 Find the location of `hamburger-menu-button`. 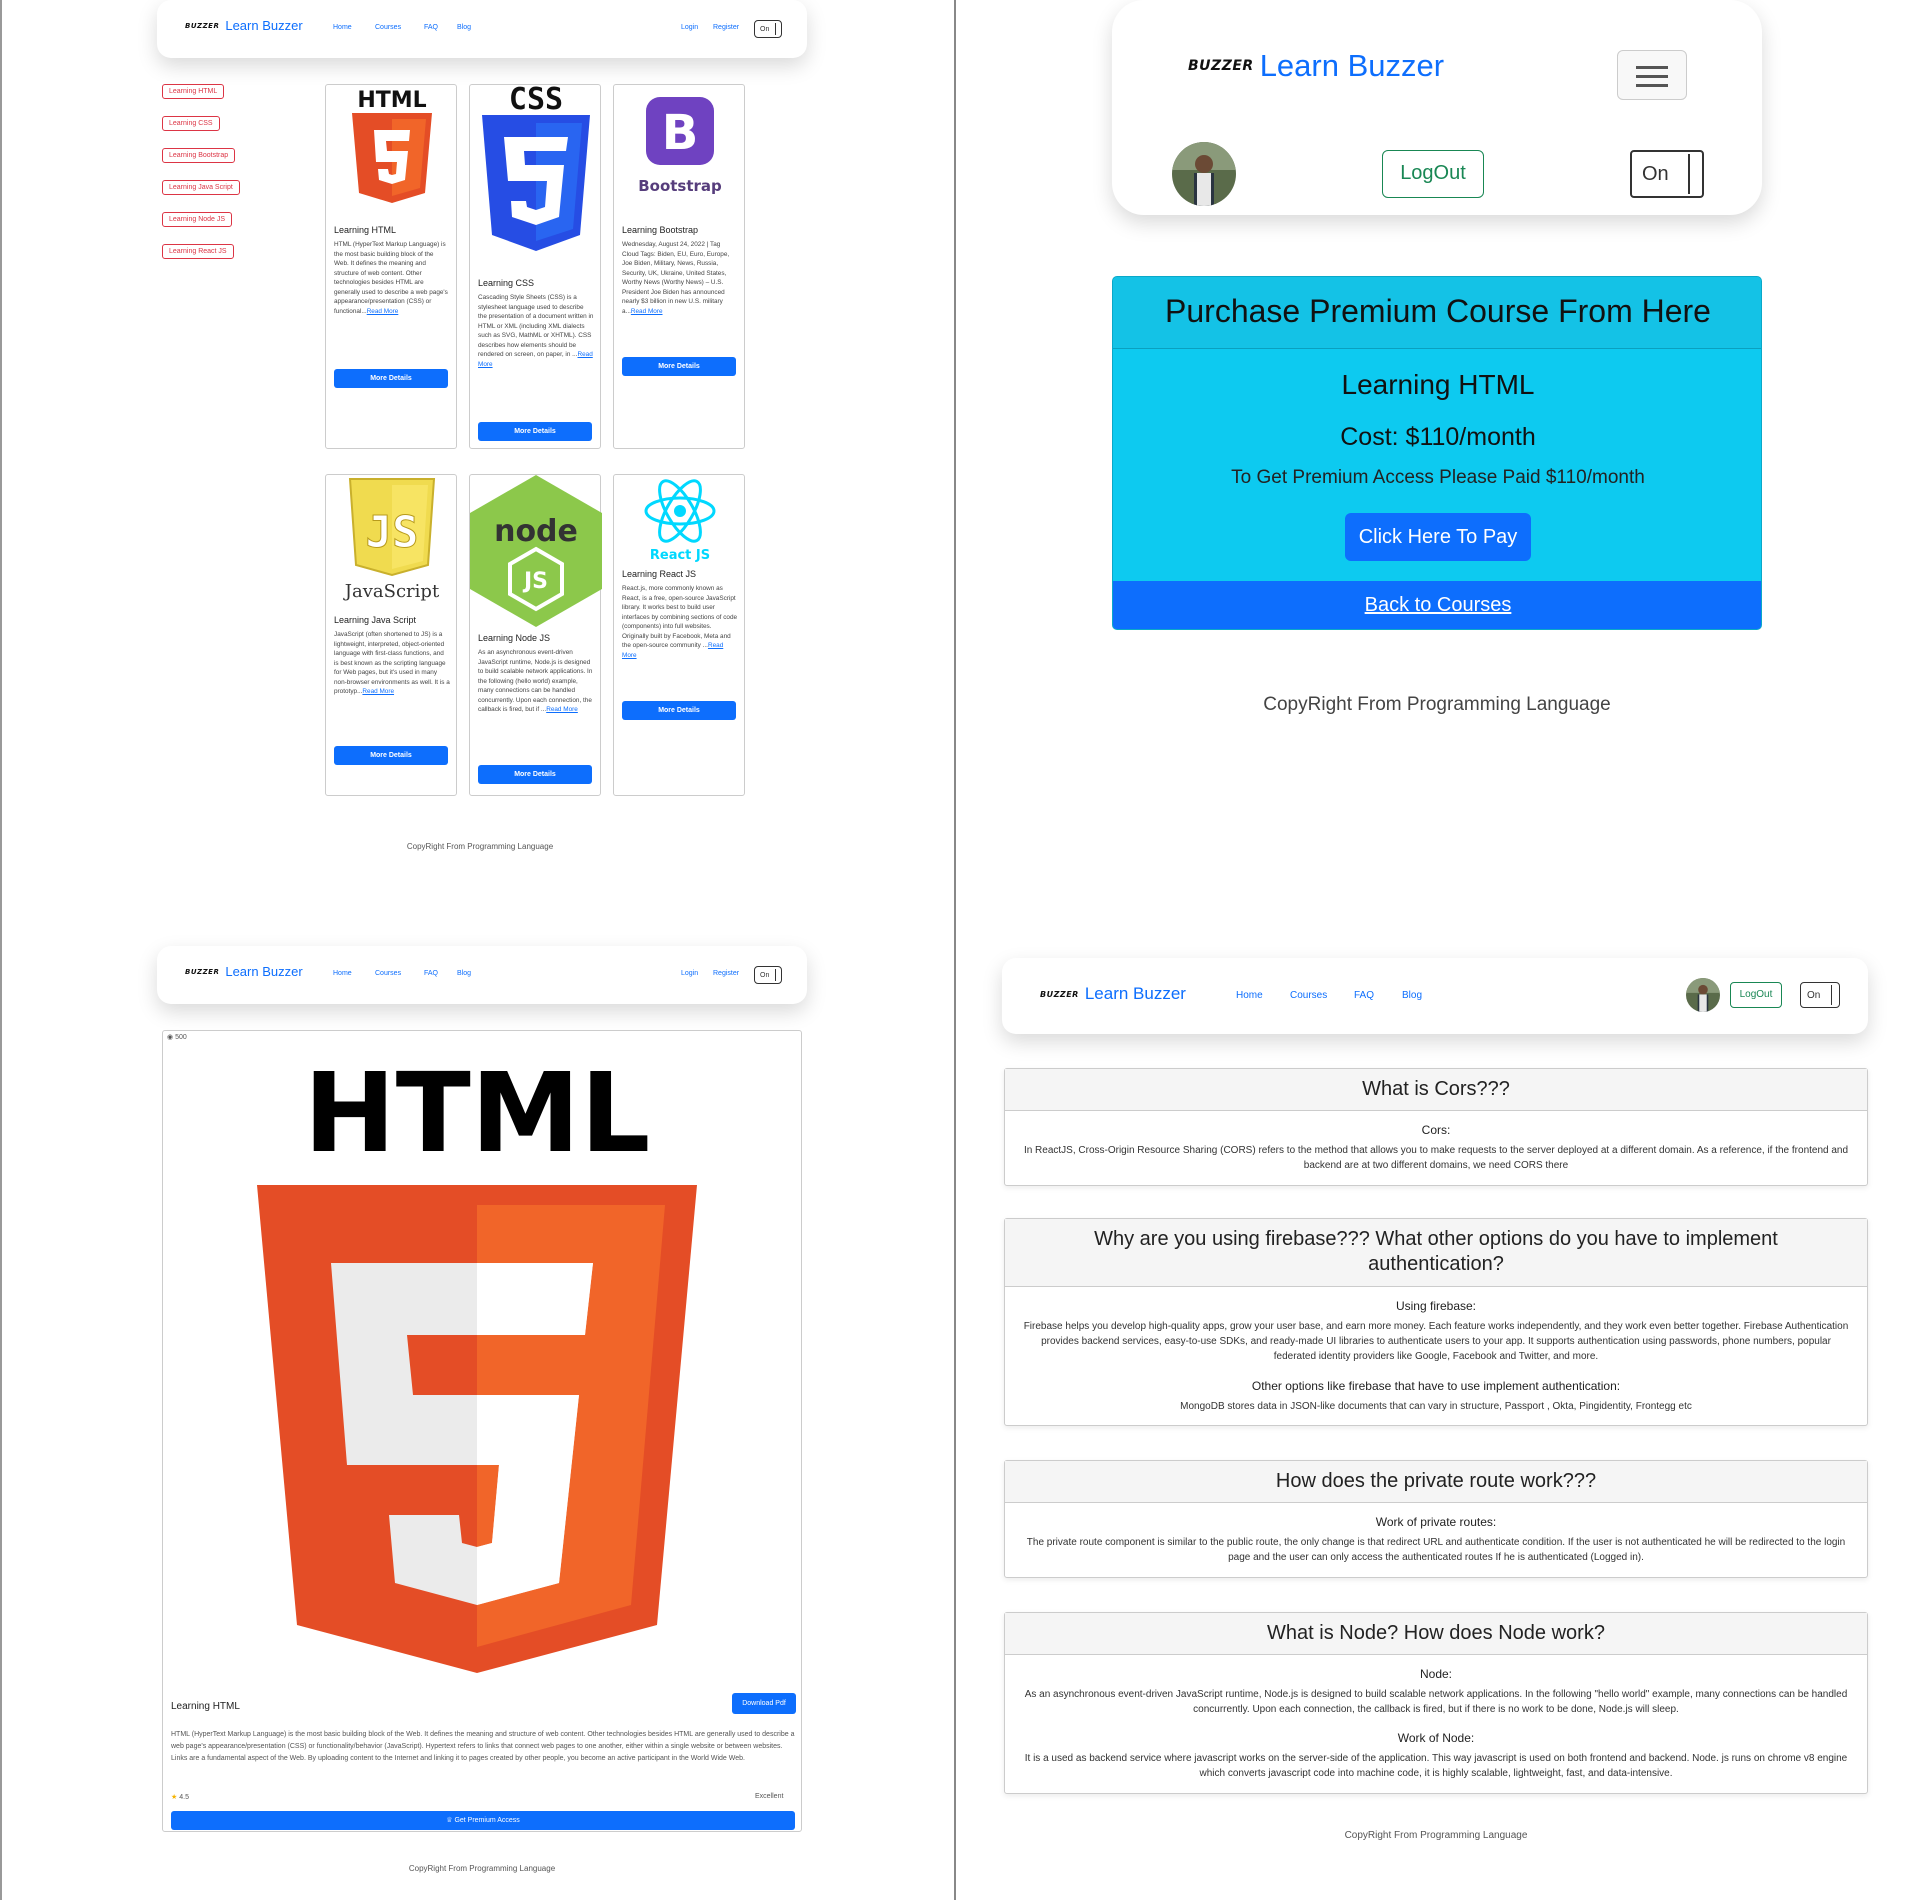

hamburger-menu-button is located at coordinates (1652, 75).